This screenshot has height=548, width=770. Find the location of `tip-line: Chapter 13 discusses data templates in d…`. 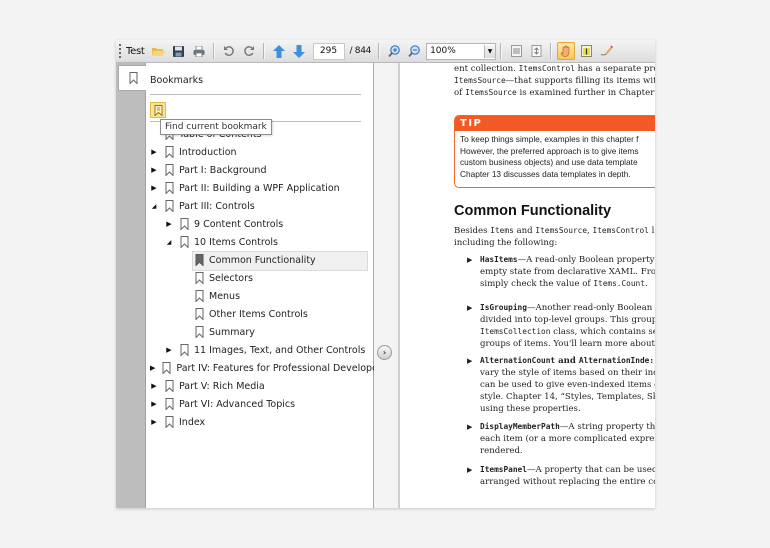

tip-line: Chapter 13 discusses data templates in d… is located at coordinates (545, 173).